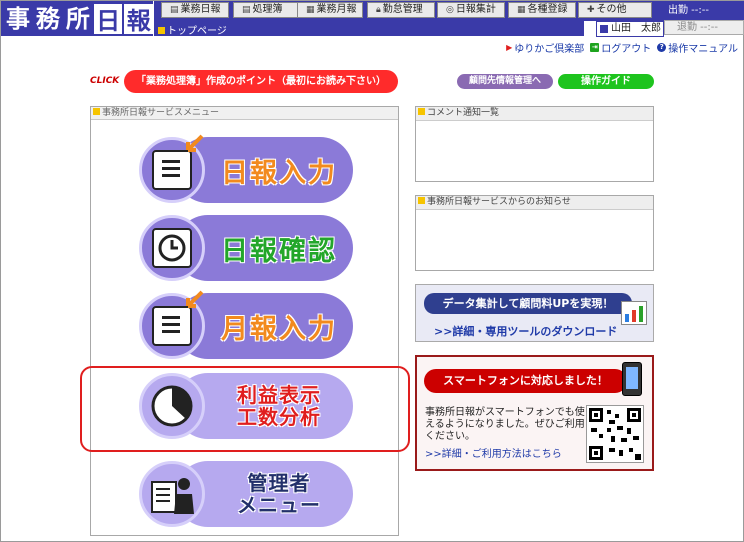 This screenshot has height=542, width=744. I want to click on data-aggregation-banner: データ集計して顧問料UPを実現！ >>詳細・専用ツールのダウンロード, so click(534, 313).